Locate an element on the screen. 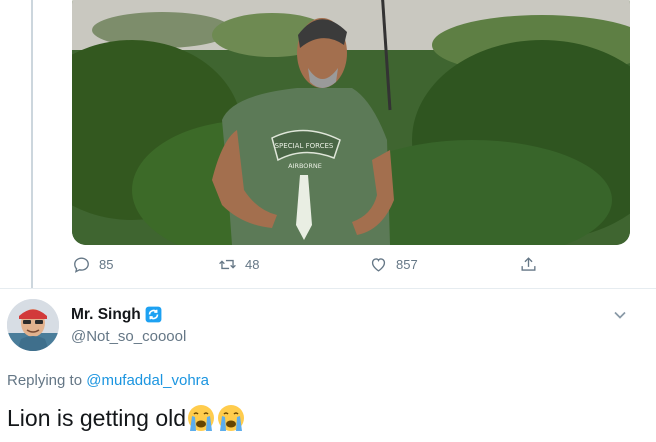 This screenshot has height=442, width=656. avatar is located at coordinates (33, 325).